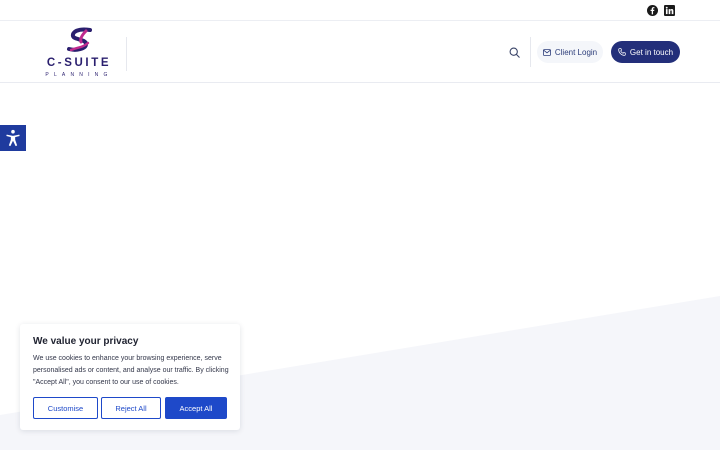 This screenshot has height=450, width=720. What do you see at coordinates (546, 52) in the screenshot?
I see `mail-icon` at bounding box center [546, 52].